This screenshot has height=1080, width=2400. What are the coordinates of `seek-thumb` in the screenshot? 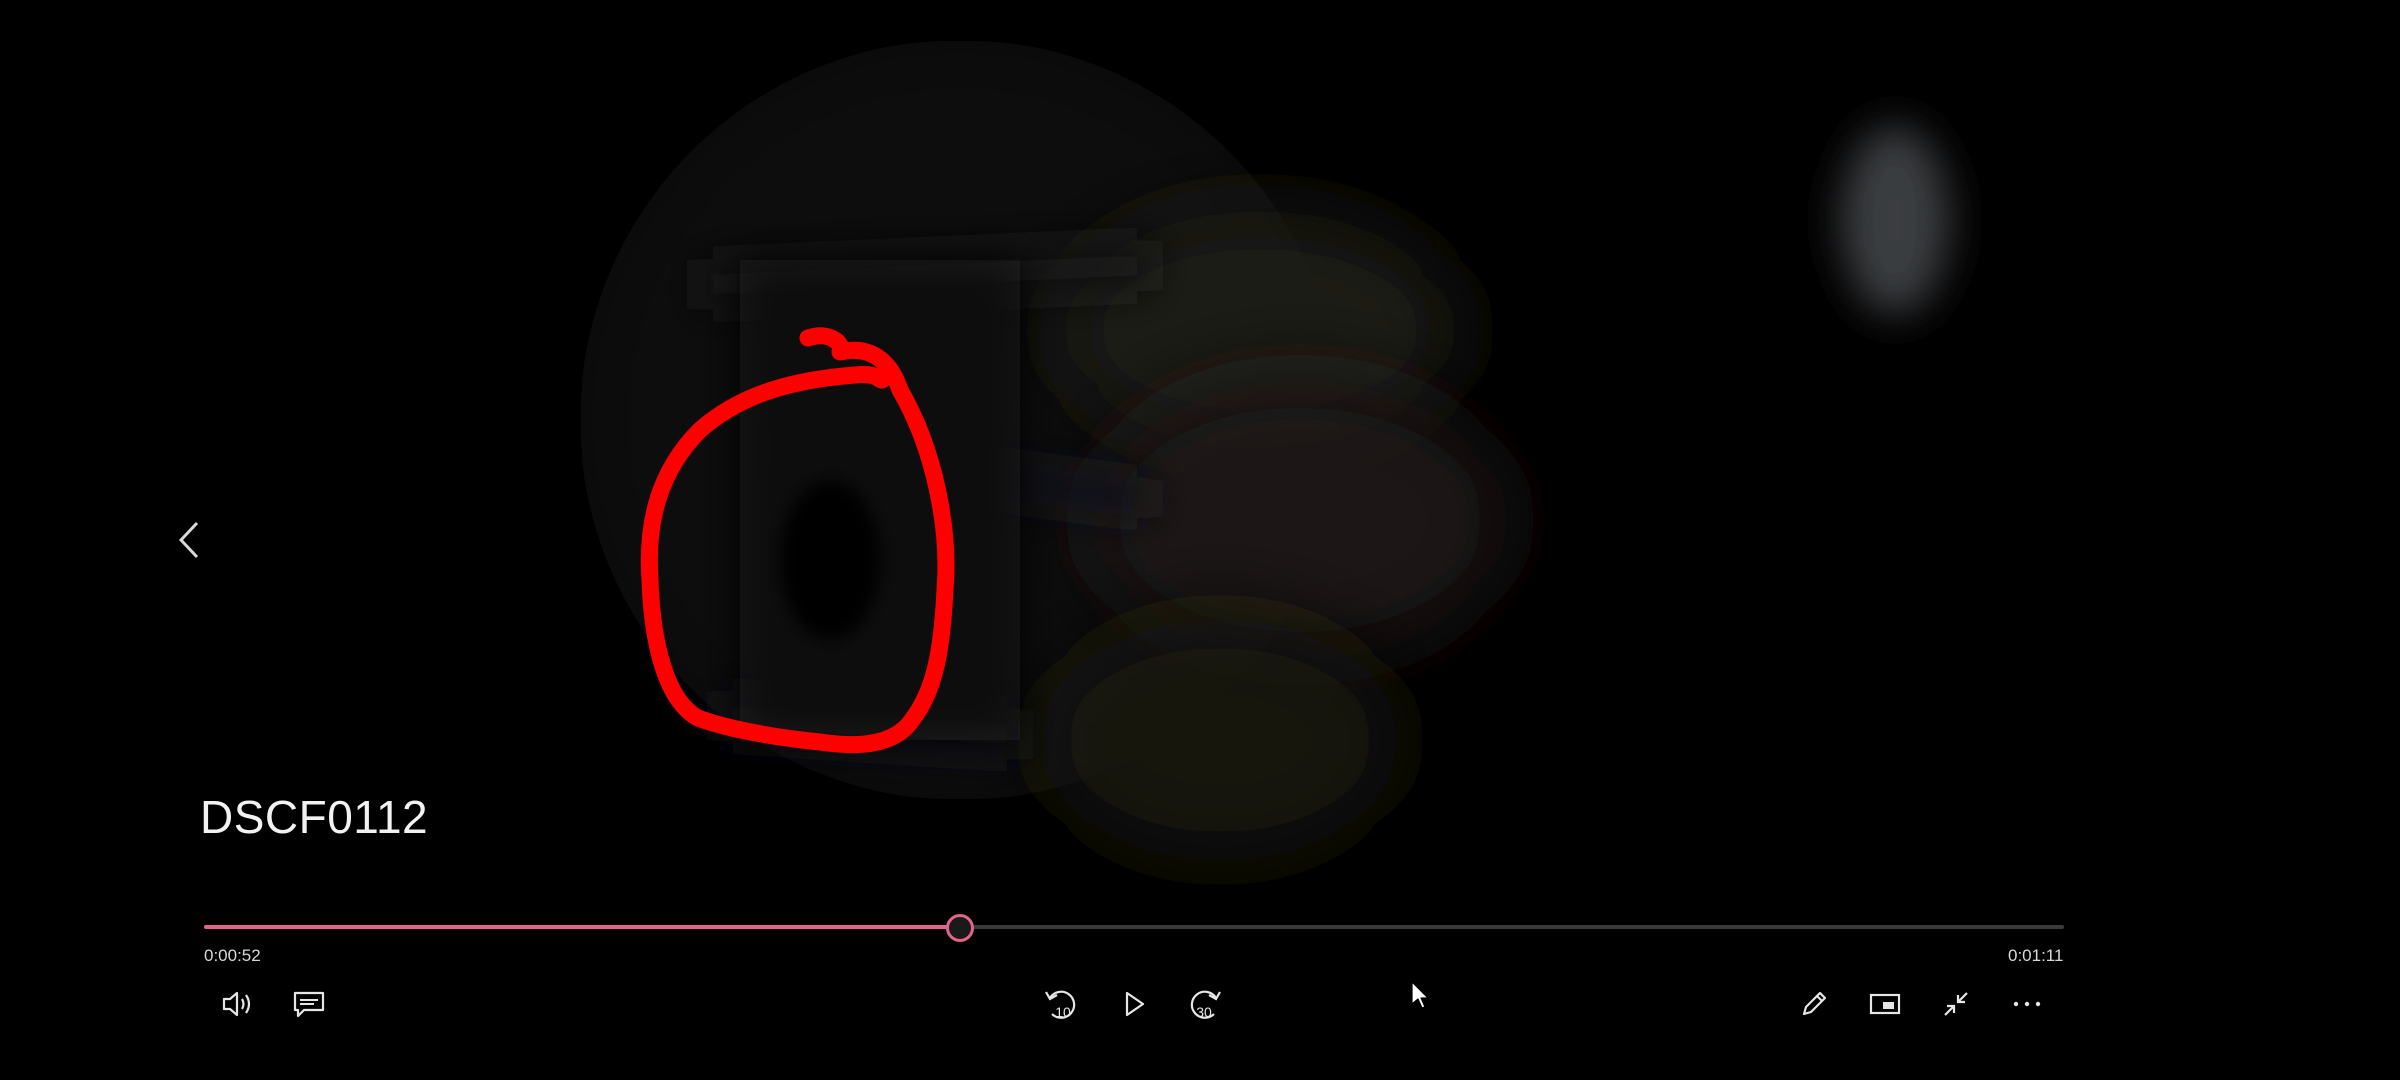 It's located at (960, 928).